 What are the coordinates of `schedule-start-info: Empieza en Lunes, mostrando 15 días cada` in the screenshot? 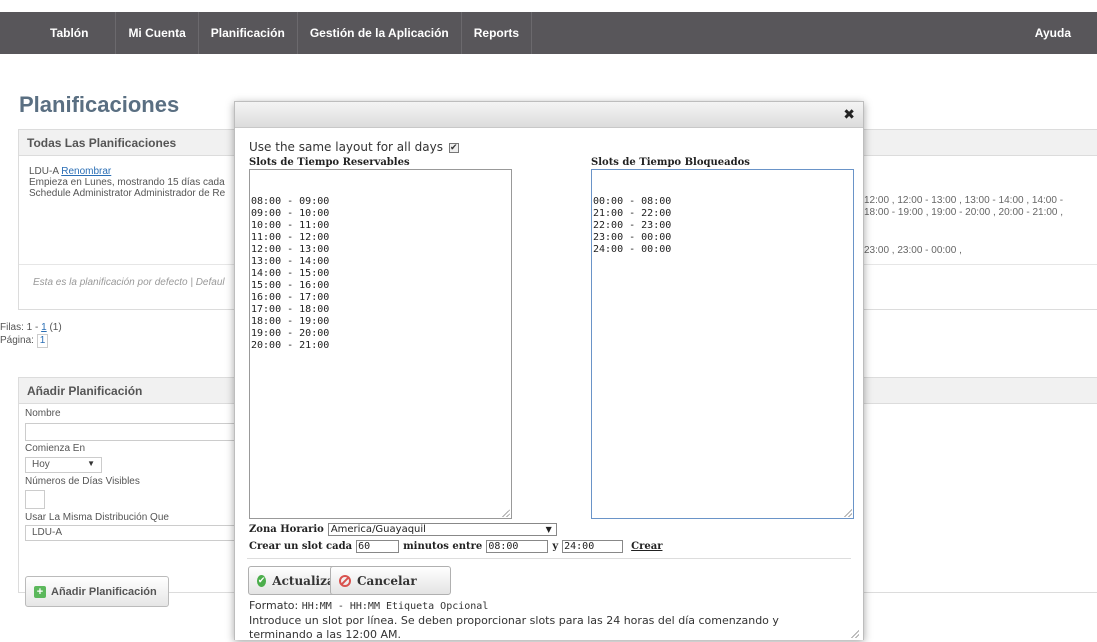 It's located at (127, 182).